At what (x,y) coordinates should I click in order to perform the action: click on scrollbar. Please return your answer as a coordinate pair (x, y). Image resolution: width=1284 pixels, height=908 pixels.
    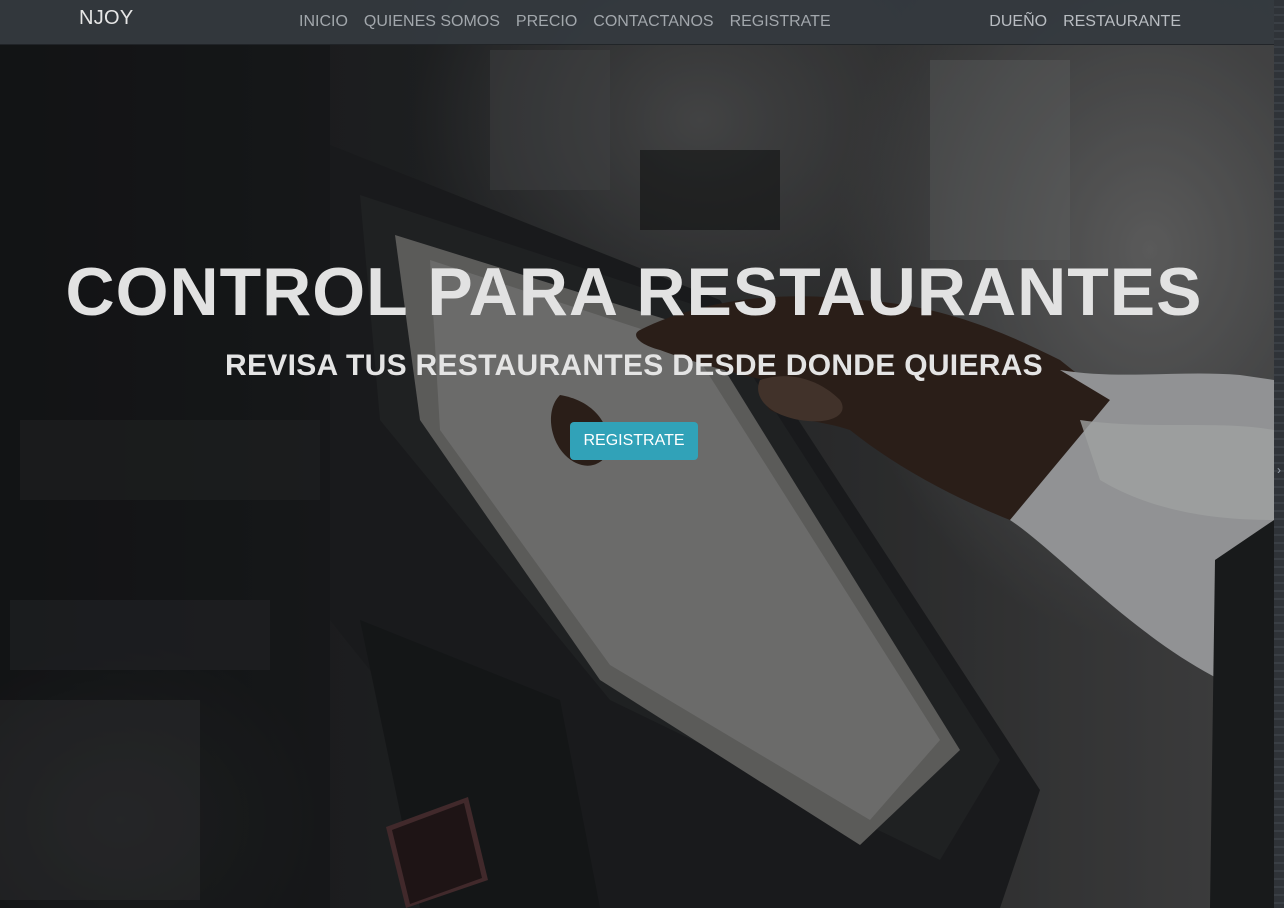
    Looking at the image, I should click on (1279, 454).